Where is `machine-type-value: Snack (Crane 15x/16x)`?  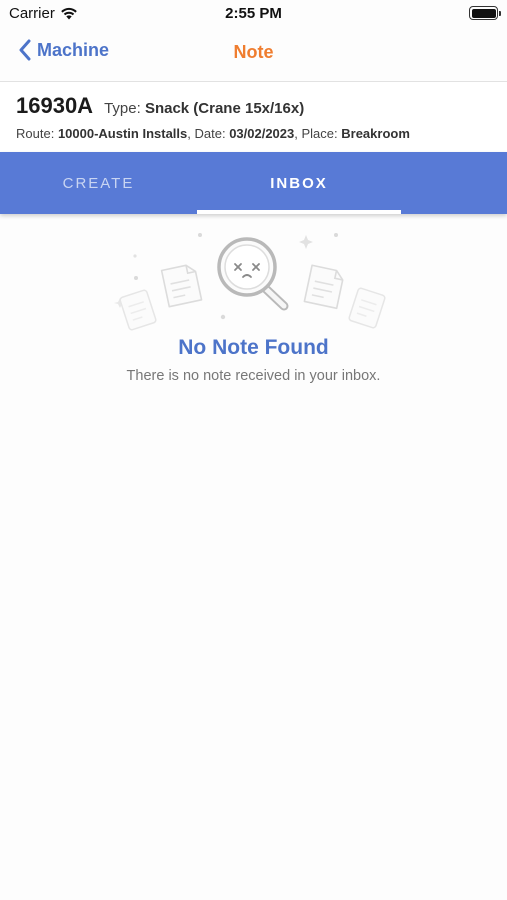
machine-type-value: Snack (Crane 15x/16x) is located at coordinates (224, 108).